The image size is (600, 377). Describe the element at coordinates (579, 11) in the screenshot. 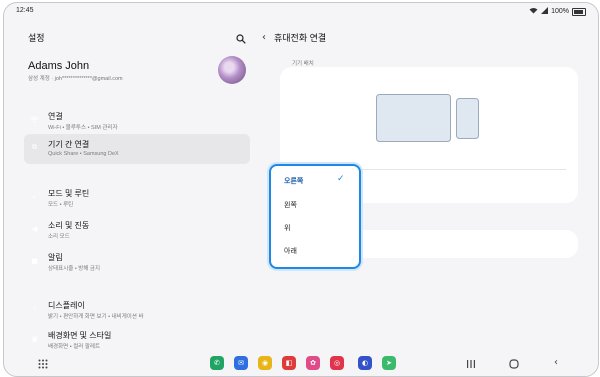

I see `battery-icon` at that location.